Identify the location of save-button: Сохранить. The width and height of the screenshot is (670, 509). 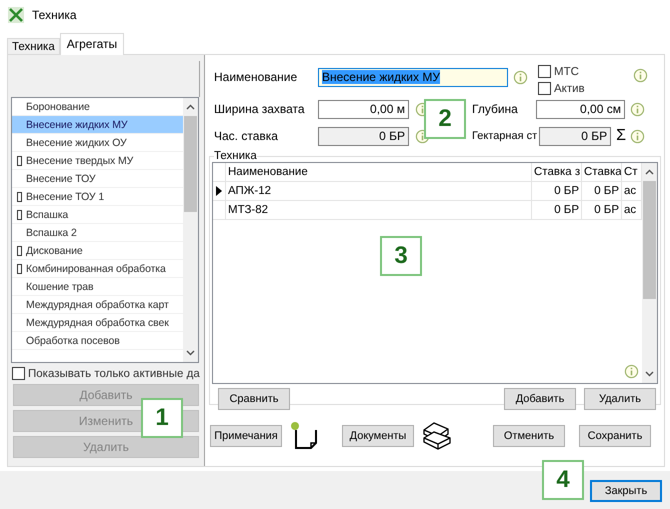
(615, 436).